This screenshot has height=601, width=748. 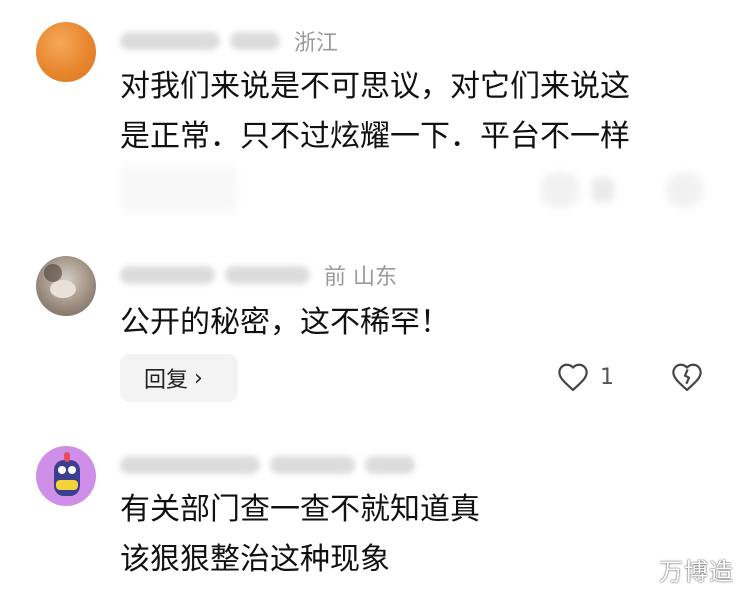 I want to click on dislike-button, so click(x=687, y=379).